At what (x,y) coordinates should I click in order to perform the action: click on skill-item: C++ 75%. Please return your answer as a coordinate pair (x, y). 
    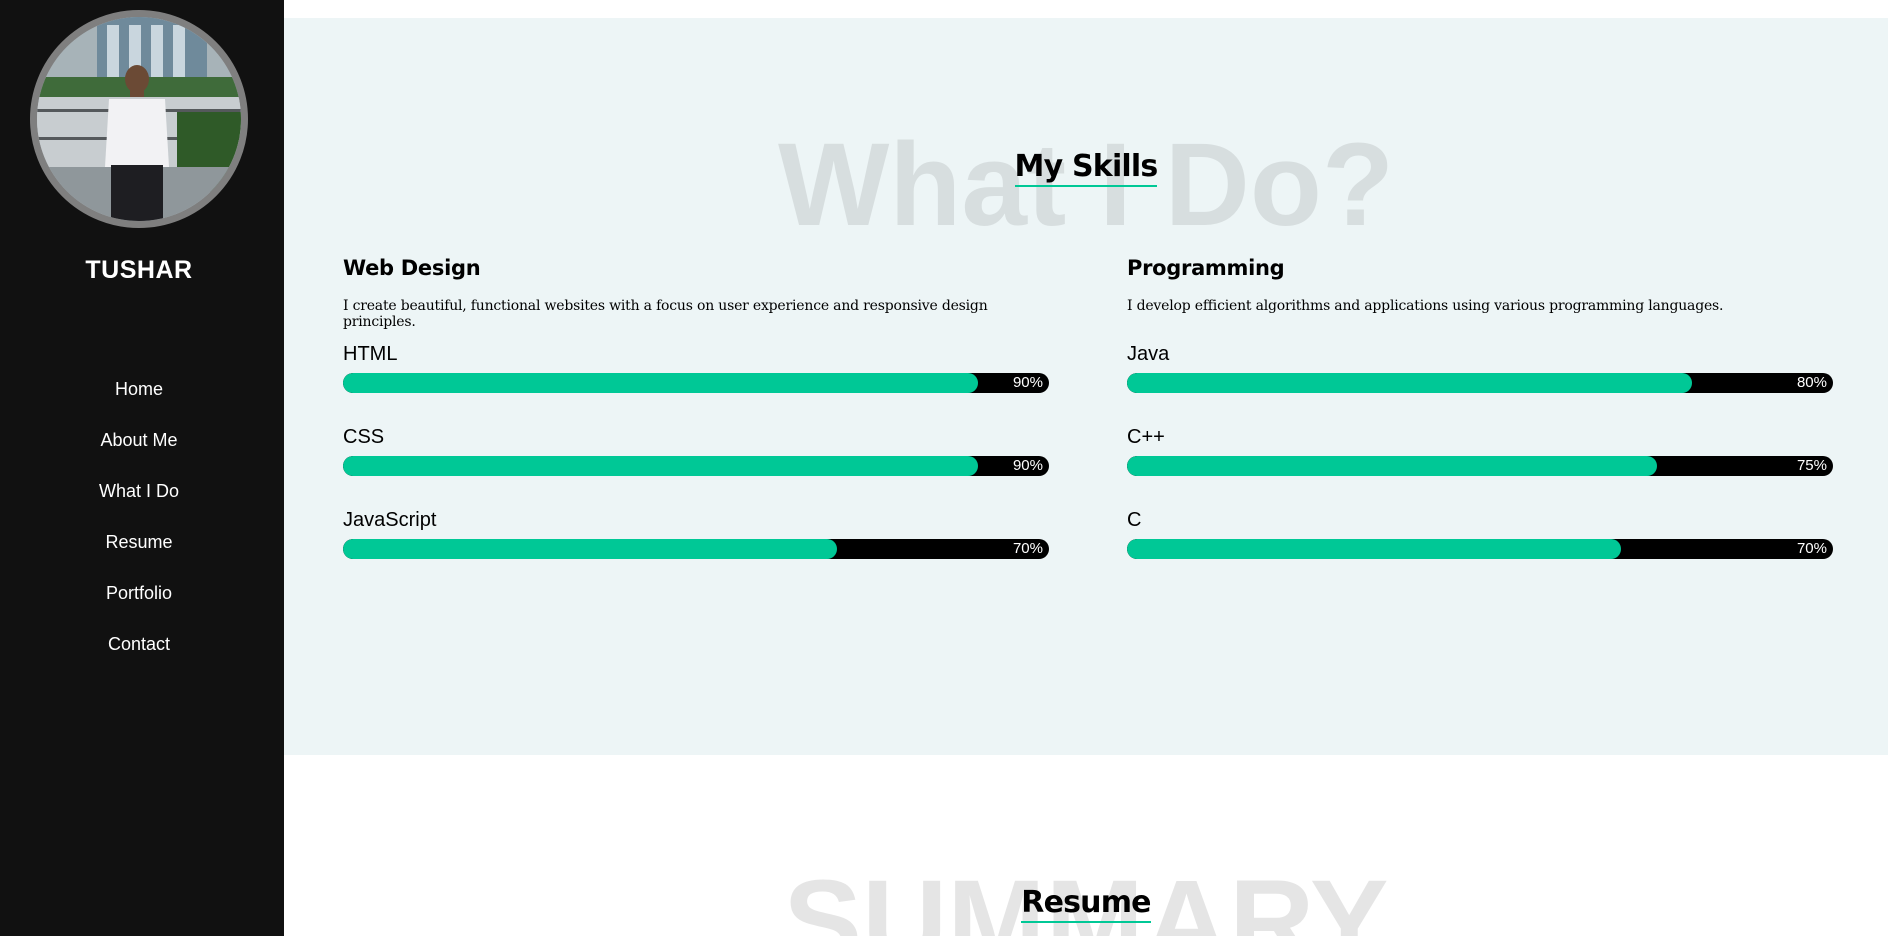
    Looking at the image, I should click on (1480, 464).